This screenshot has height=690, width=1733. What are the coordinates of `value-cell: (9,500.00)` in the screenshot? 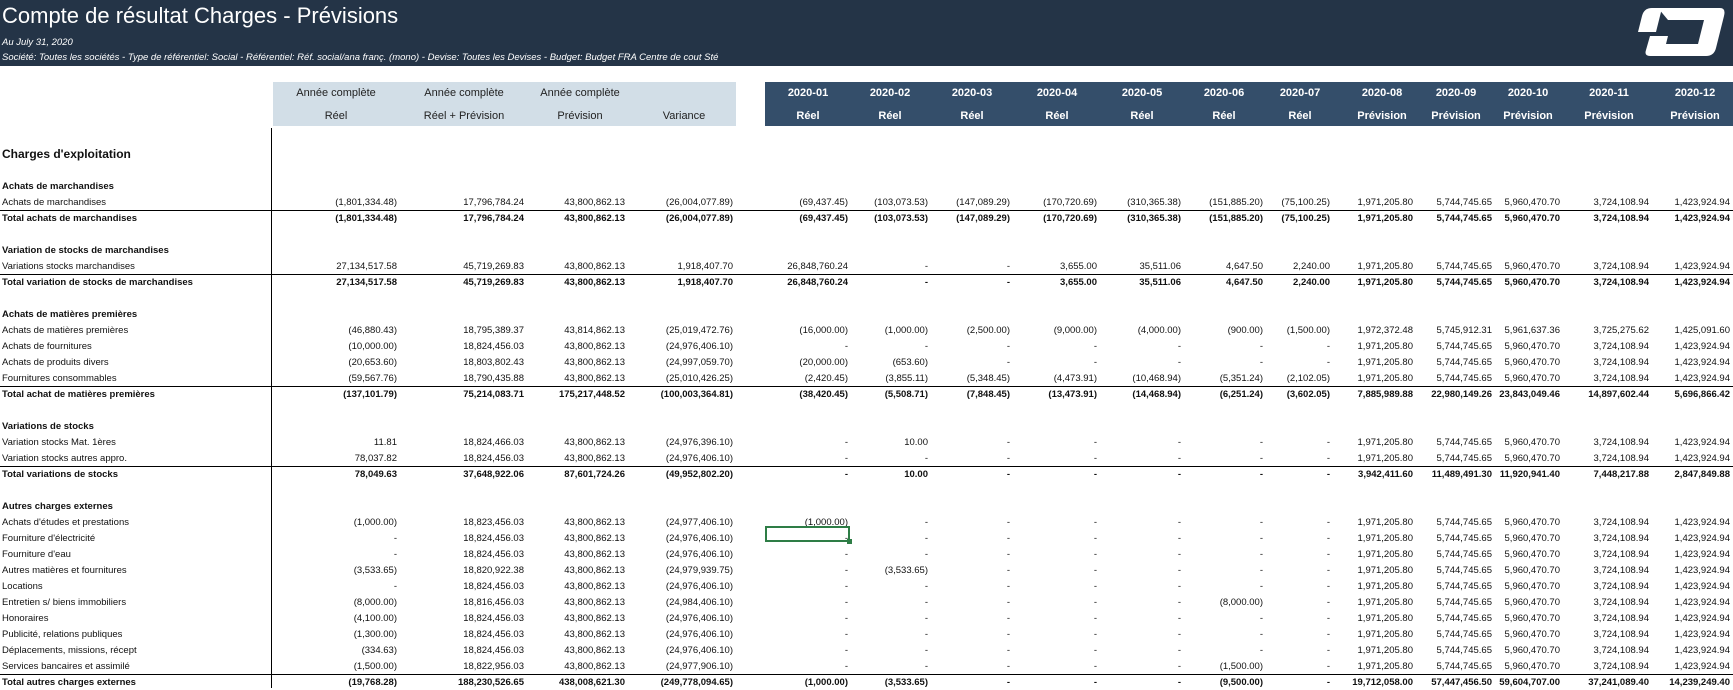 It's located at (1241, 682).